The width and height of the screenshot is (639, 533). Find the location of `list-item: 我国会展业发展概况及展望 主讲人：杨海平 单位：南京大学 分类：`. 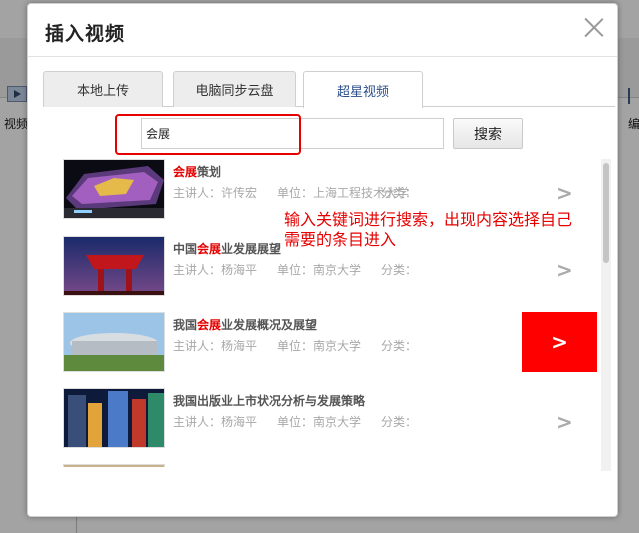

list-item: 我国会展业发展概况及展望 主讲人：杨海平 单位：南京大学 分类： is located at coordinates (326, 343).